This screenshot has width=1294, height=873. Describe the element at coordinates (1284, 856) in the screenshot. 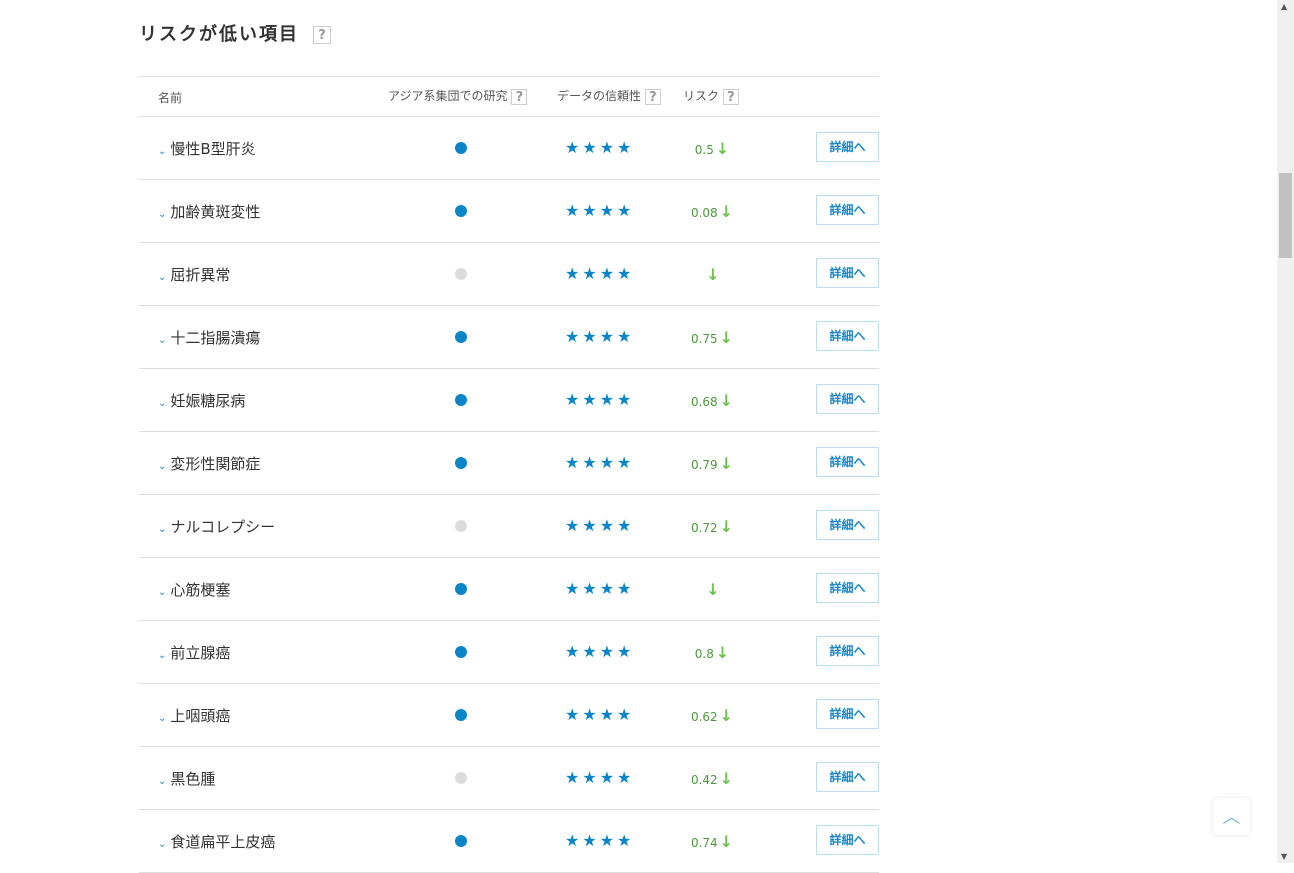

I see `scroll-down-arrow-icon: ▼` at that location.